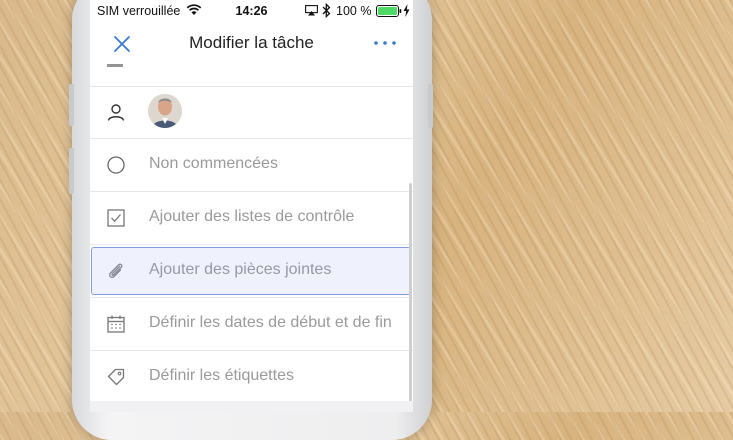 The width and height of the screenshot is (733, 440). What do you see at coordinates (354, 11) in the screenshot?
I see `battery-percent: 100 %` at bounding box center [354, 11].